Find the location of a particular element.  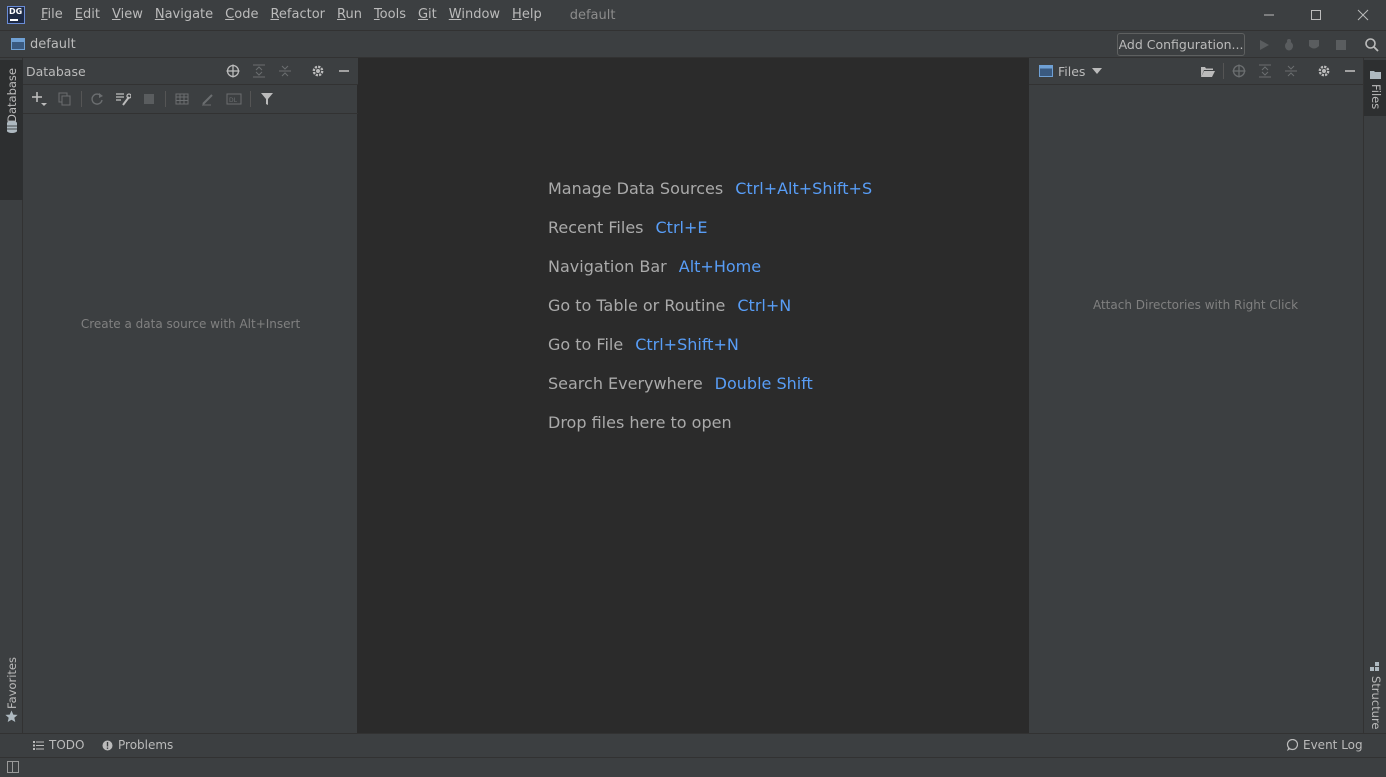

ddl-icon: DL is located at coordinates (234, 99).